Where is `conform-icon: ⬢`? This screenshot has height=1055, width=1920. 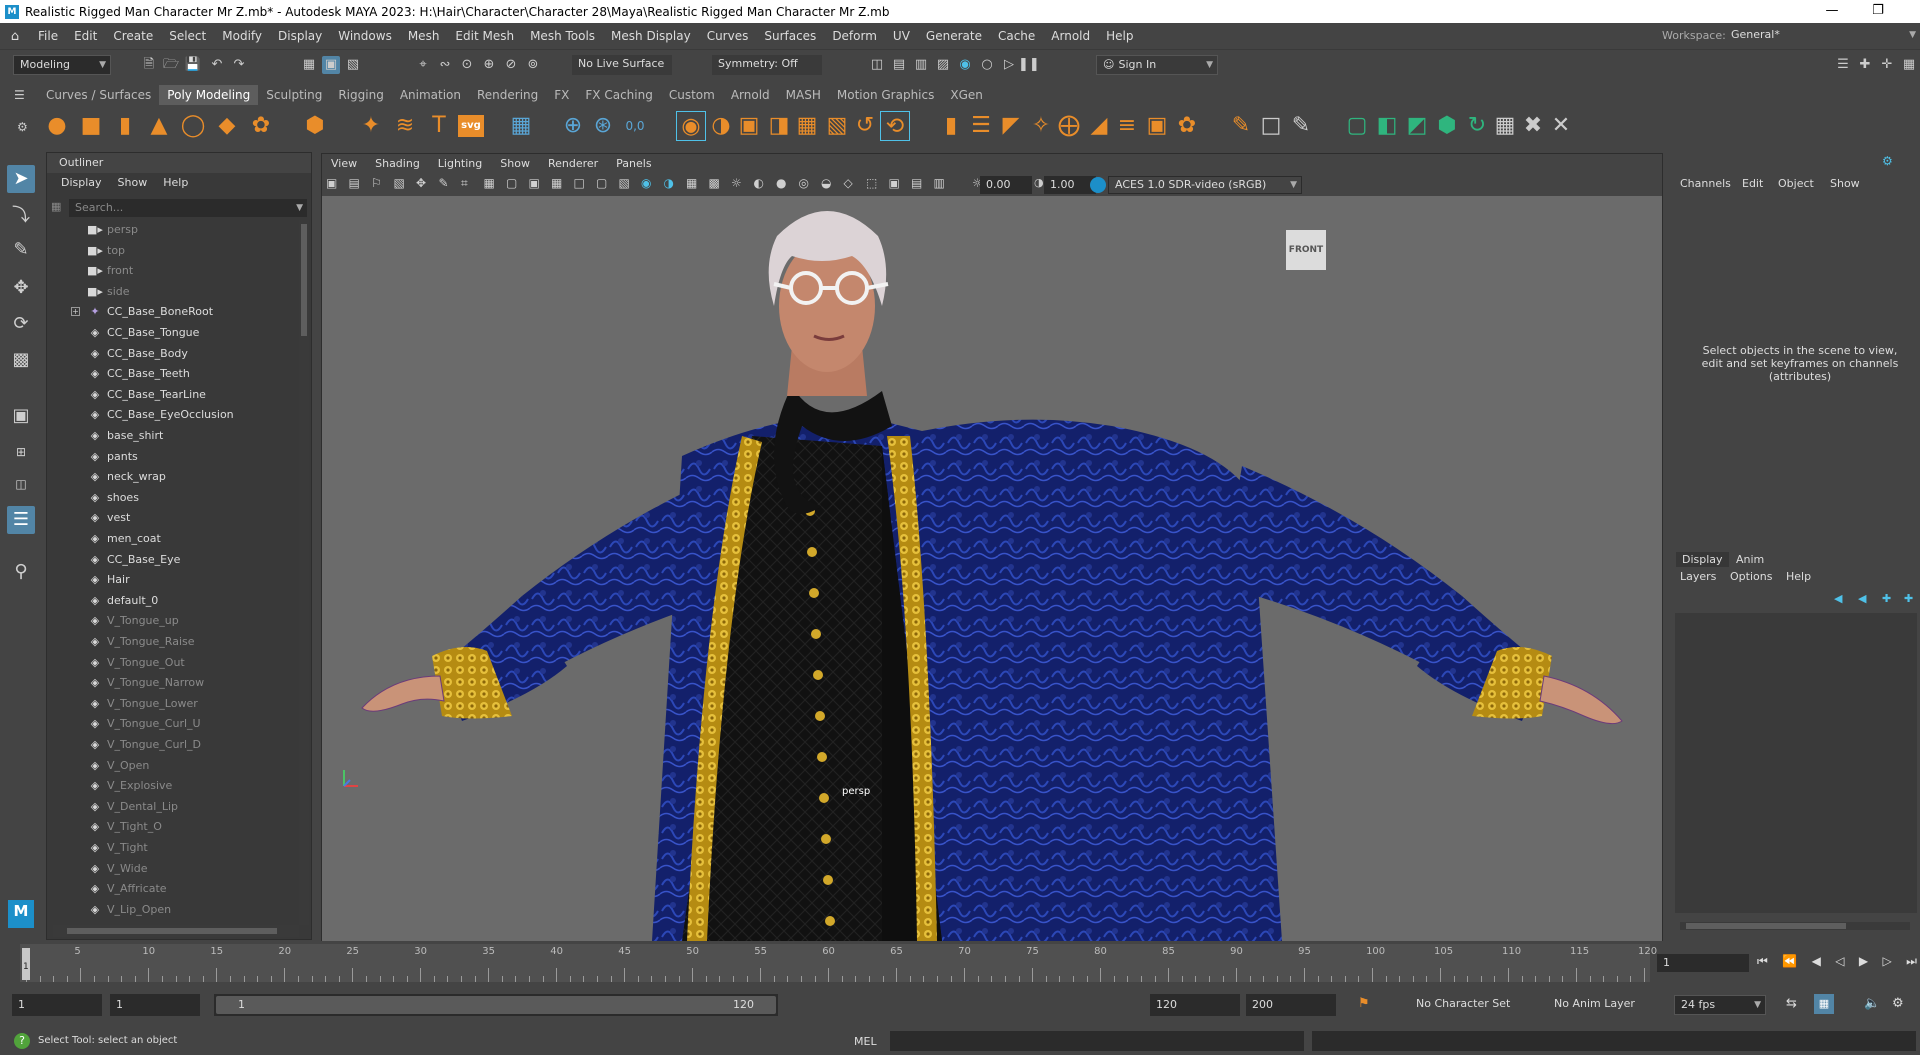
conform-icon: ⬢ is located at coordinates (1447, 126).